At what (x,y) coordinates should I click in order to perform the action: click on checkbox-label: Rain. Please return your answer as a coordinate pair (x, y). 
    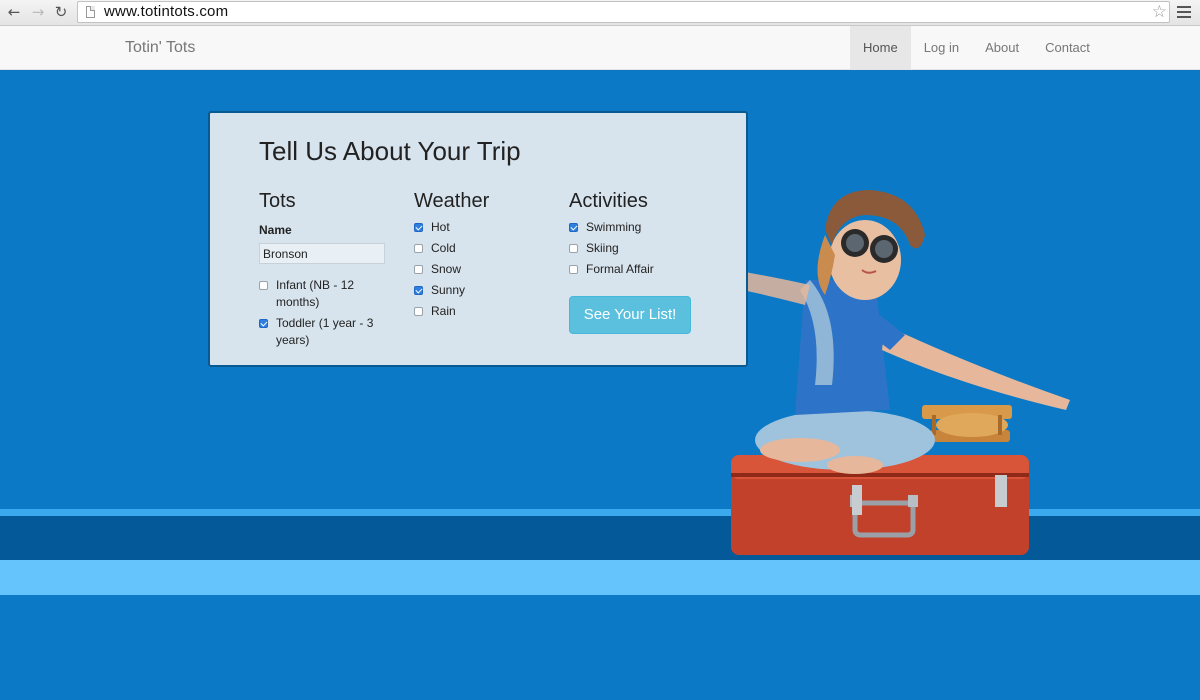
    Looking at the image, I should click on (443, 311).